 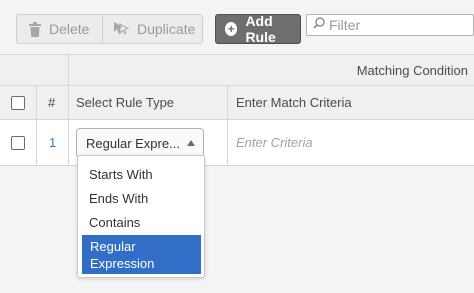 I want to click on row-number: 1, so click(x=52, y=142).